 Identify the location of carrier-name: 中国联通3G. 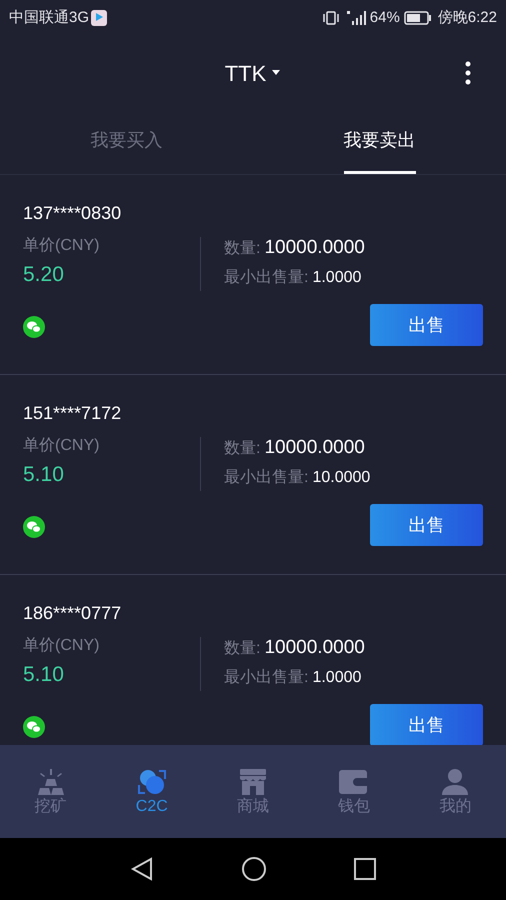
(49, 18).